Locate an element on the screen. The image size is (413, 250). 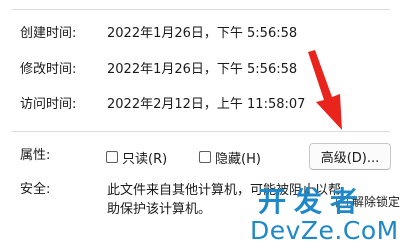
modified-time-label: 修改时间: is located at coordinates (48, 69).